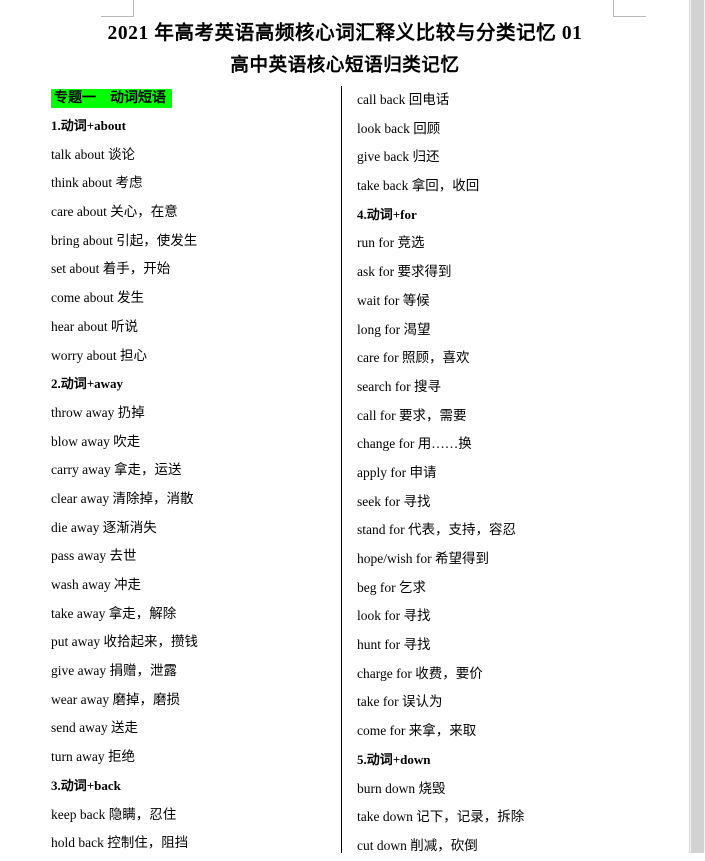  What do you see at coordinates (122, 498) in the screenshot?
I see `phrase-entry: clear away 清除掉，消散` at bounding box center [122, 498].